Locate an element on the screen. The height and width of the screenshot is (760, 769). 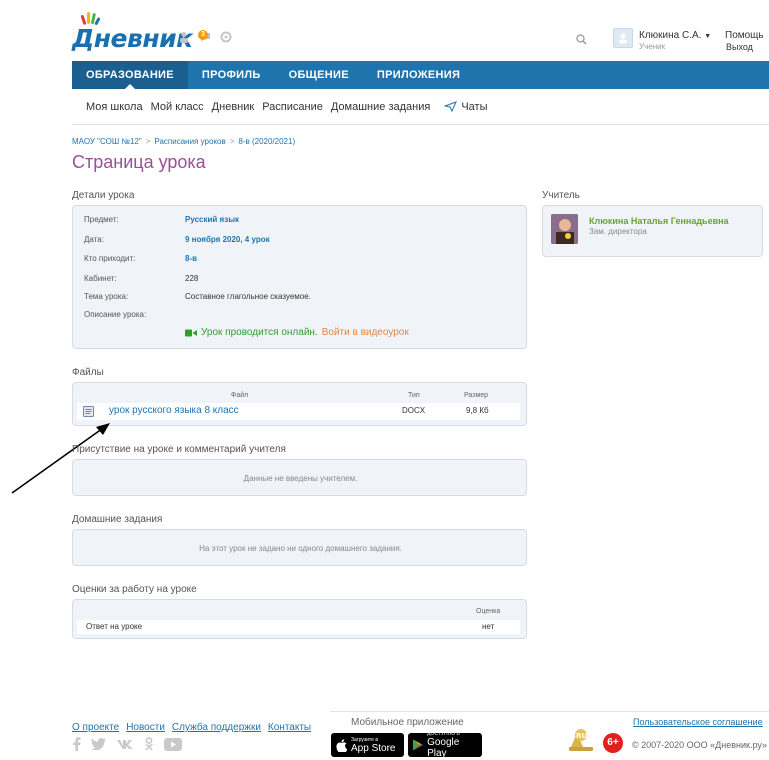
teacher-name: Клюкина Наталья Геннадьевна is located at coordinates (659, 221).